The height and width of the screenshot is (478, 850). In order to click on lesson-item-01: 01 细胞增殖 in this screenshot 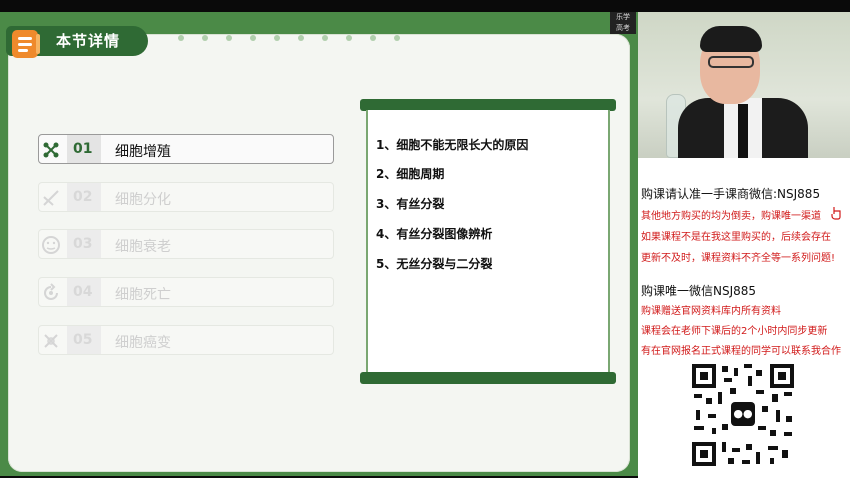, I will do `click(186, 149)`.